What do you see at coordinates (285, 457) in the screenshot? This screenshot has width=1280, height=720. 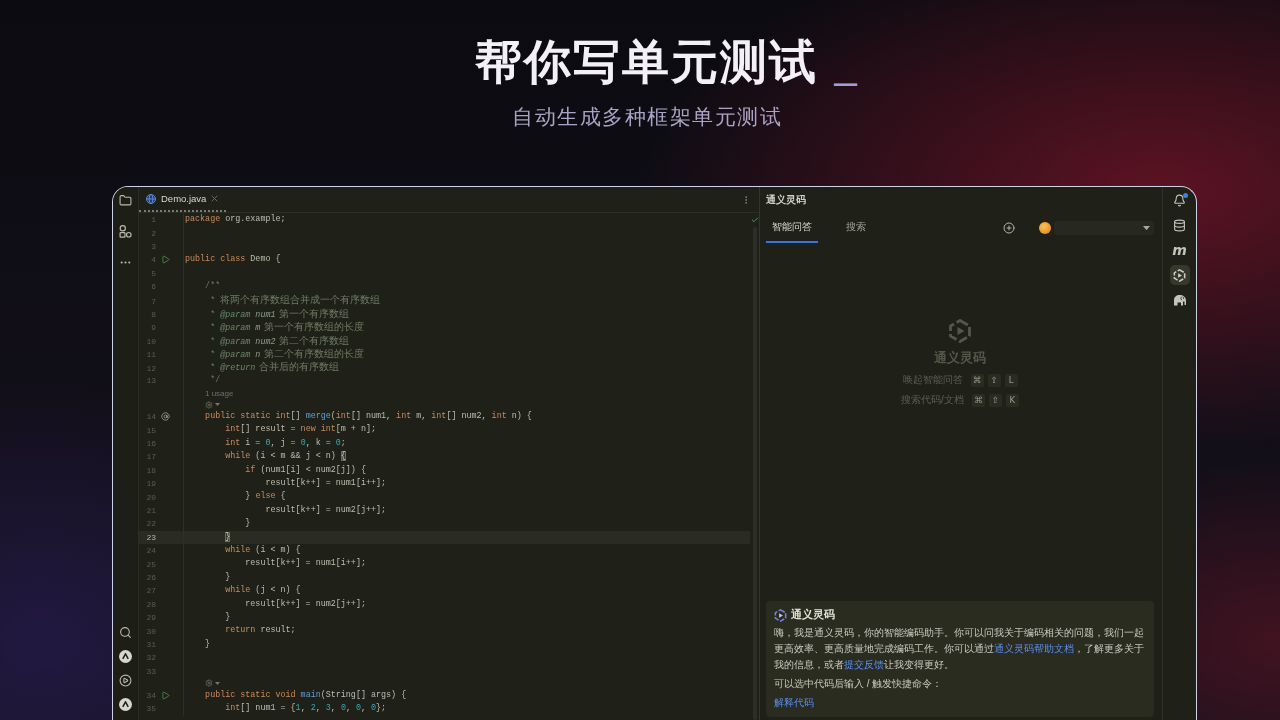 I see `code-line: while (i < m && j < n) {` at bounding box center [285, 457].